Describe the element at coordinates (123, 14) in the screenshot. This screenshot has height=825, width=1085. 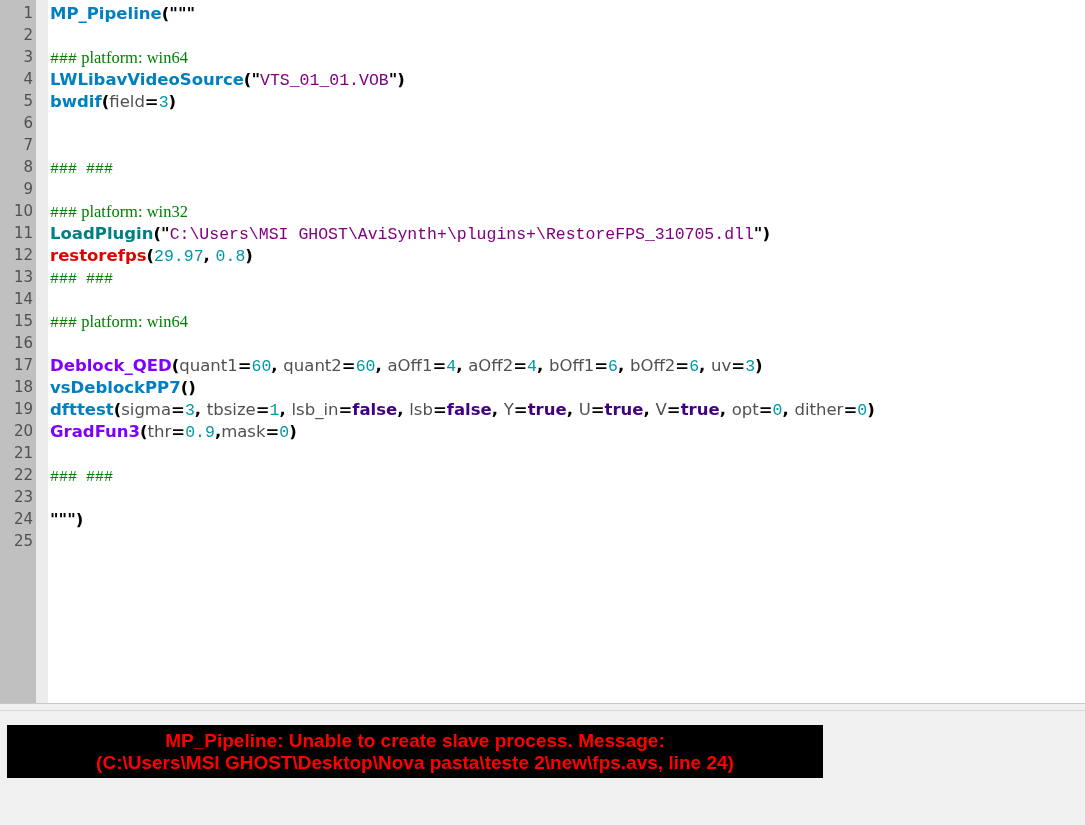
I see `code-line: MP_Pipeline("""` at that location.